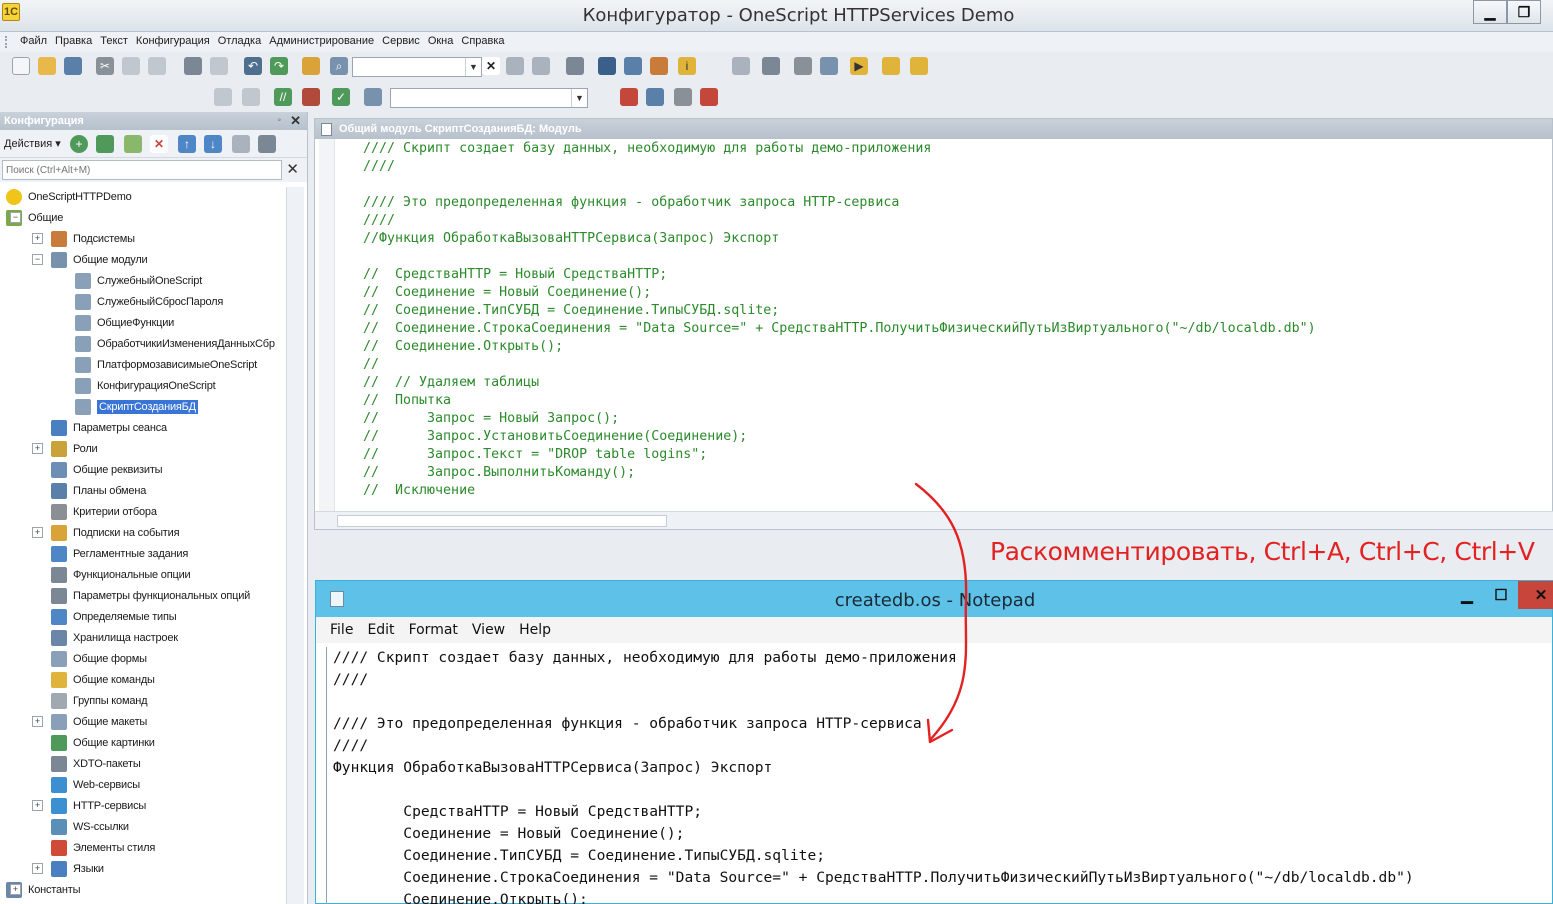 This screenshot has height=904, width=1553. I want to click on menu-item: Файл, so click(33, 41).